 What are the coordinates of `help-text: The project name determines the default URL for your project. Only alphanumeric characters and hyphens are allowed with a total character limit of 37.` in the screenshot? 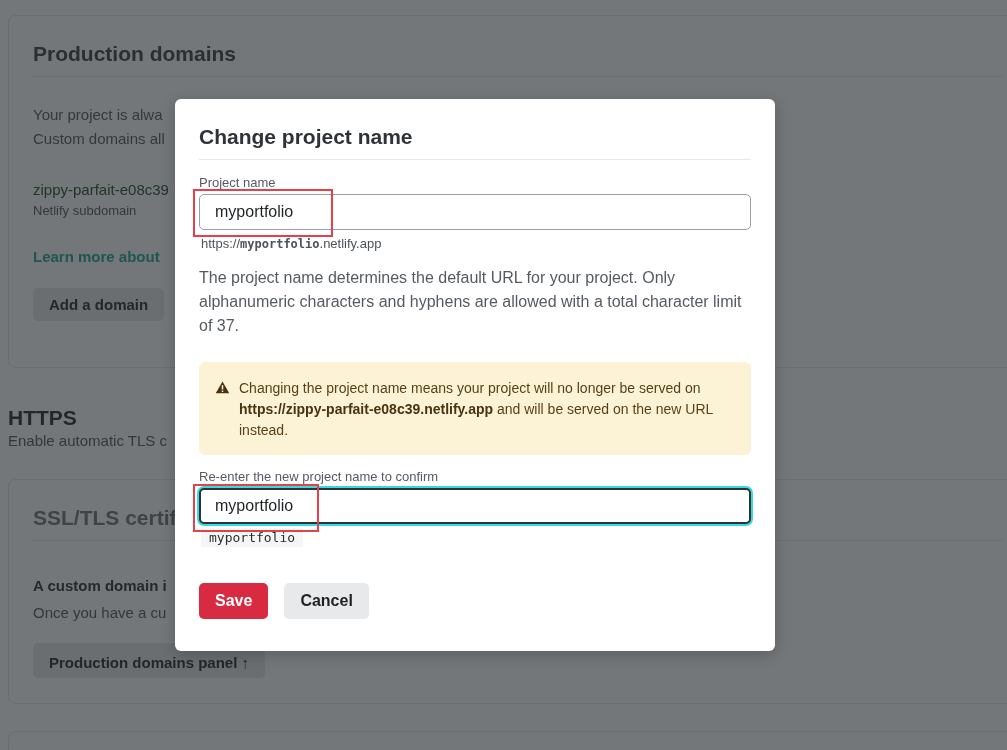 It's located at (471, 302).